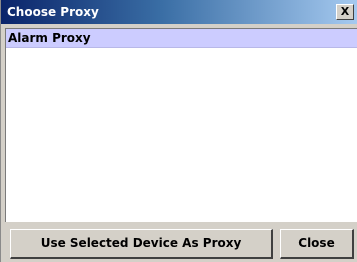 This screenshot has height=262, width=357. What do you see at coordinates (317, 244) in the screenshot?
I see `close-button: Close` at bounding box center [317, 244].